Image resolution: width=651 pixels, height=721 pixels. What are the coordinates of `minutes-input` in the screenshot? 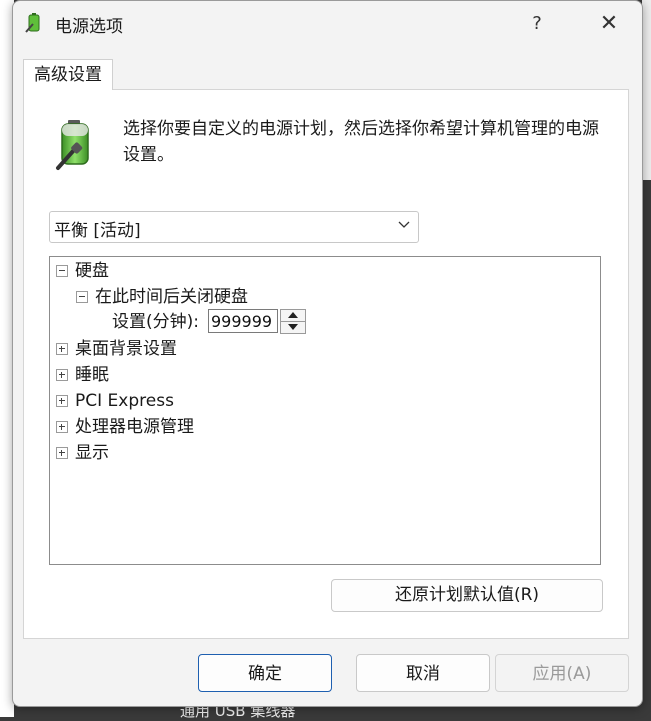 It's located at (243, 321).